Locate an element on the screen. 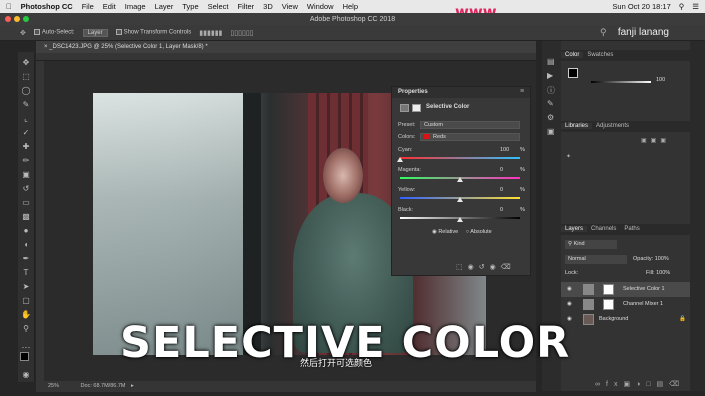 The image size is (705, 396). zoom-level: 25% is located at coordinates (53, 386).